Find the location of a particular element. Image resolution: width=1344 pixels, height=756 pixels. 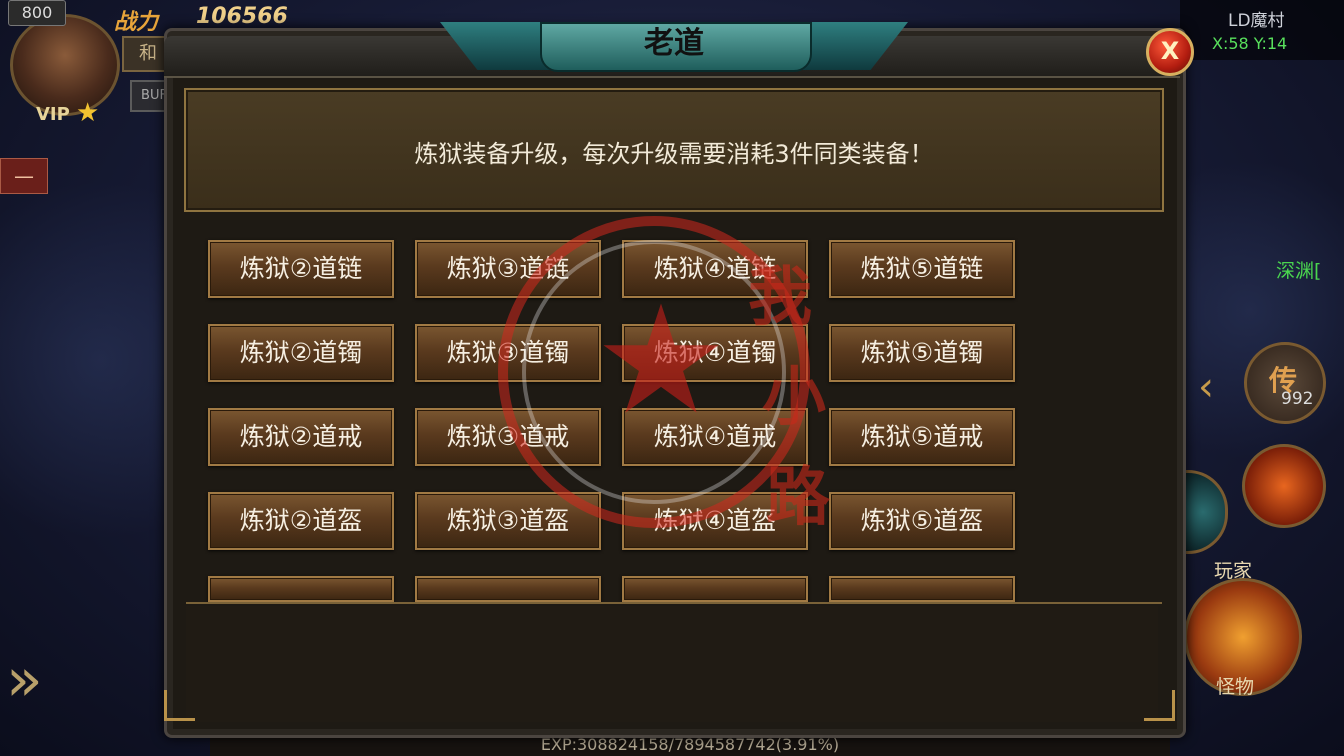

watermark-char: 我 is located at coordinates (780, 298).